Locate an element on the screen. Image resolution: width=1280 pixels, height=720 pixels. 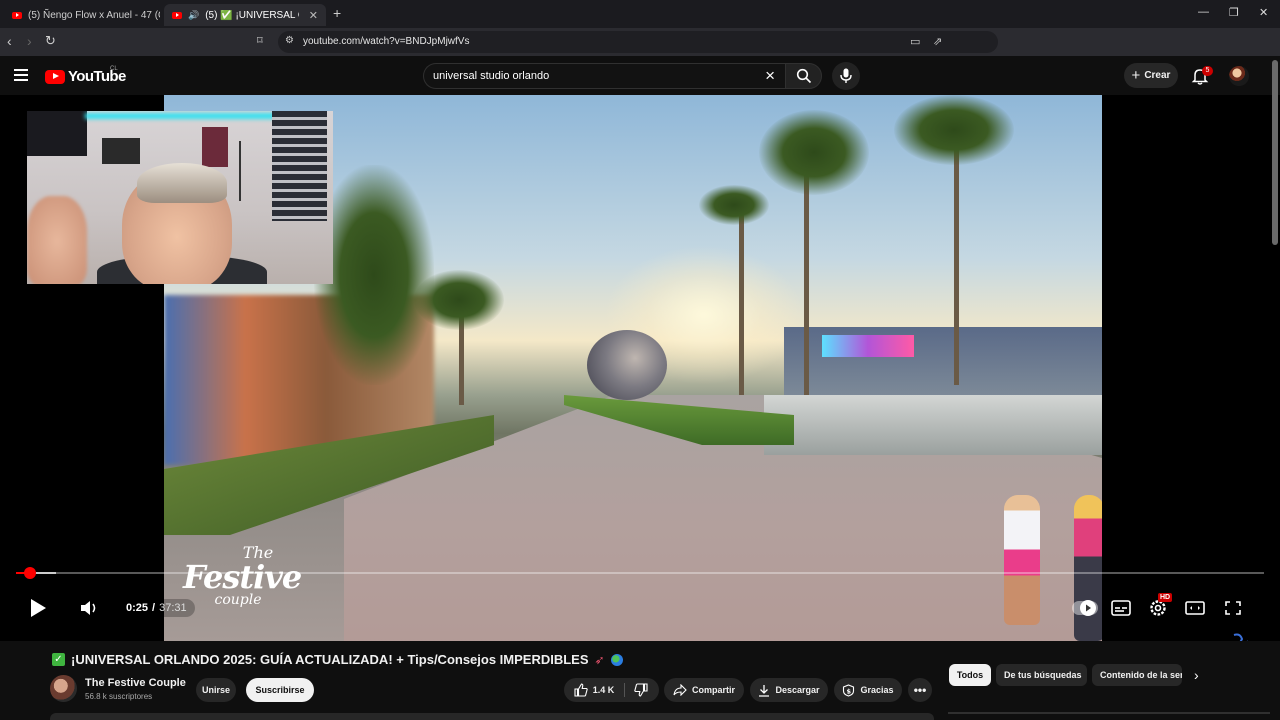
search-button is located at coordinates (803, 76).